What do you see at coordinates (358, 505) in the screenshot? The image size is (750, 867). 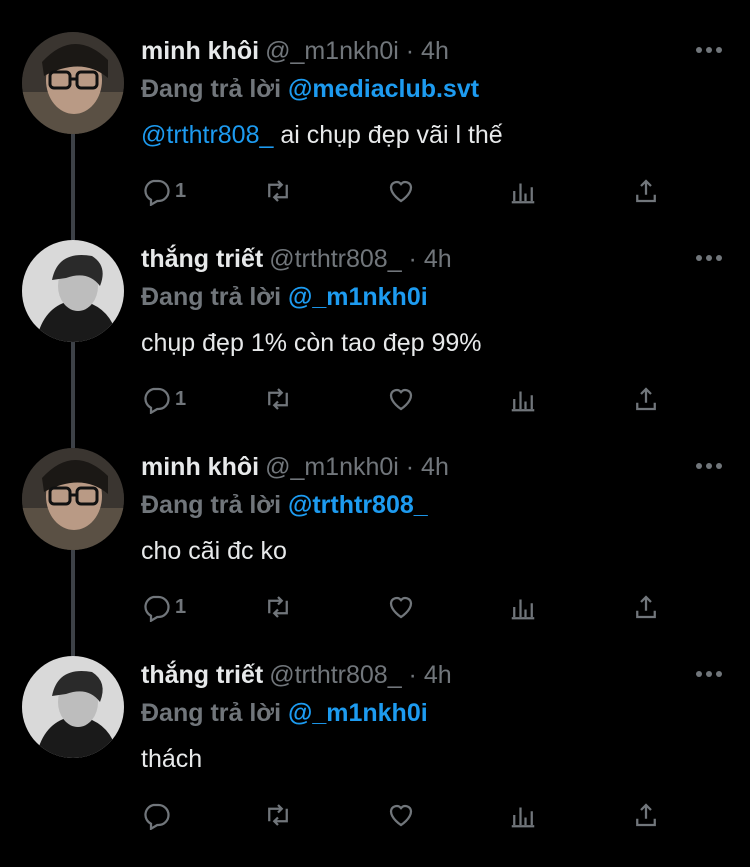 I see `replying-to-handle: @trthtr808_` at bounding box center [358, 505].